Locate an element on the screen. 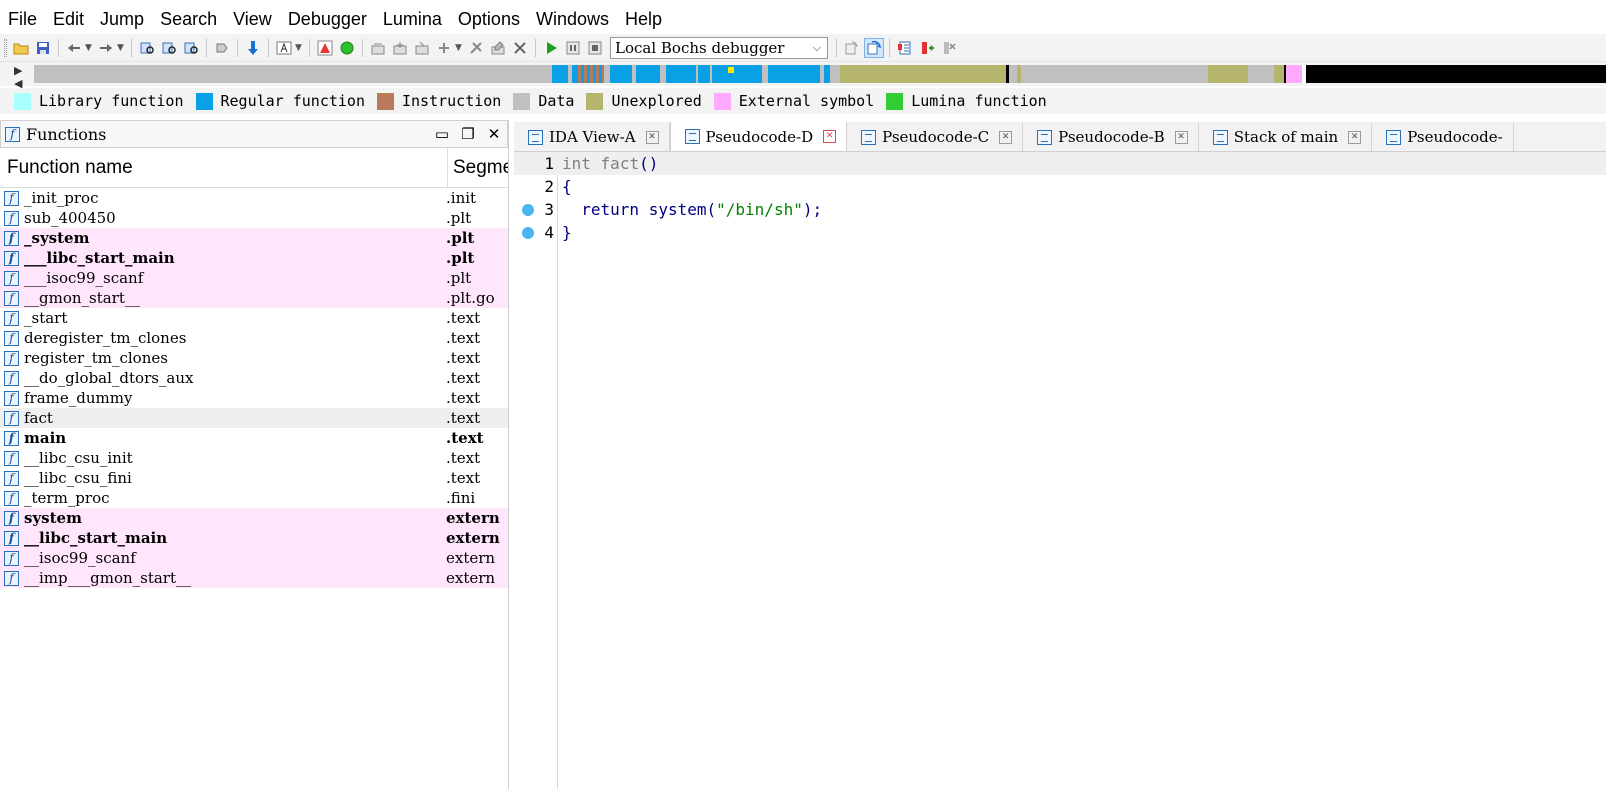 Image resolution: width=1606 pixels, height=789 pixels. column-header-function-name: Function name is located at coordinates (224, 167).